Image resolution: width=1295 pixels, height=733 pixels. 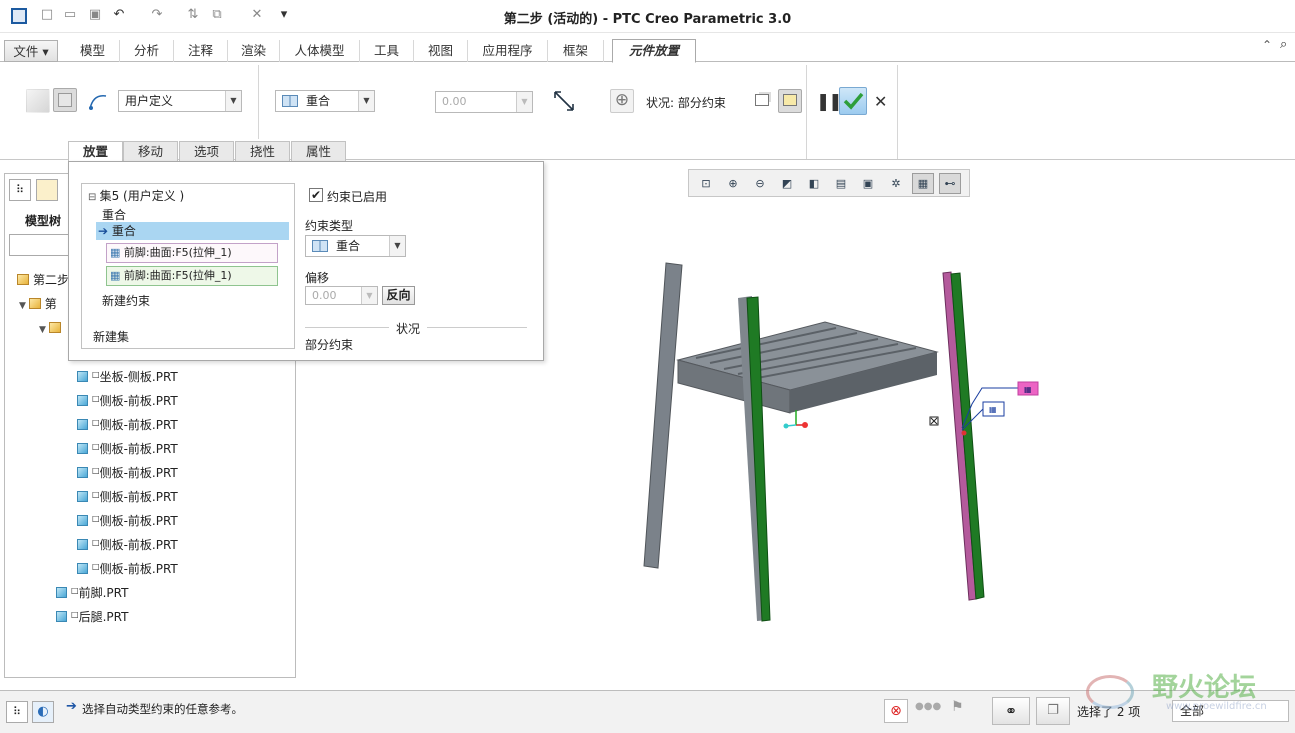 What do you see at coordinates (43, 712) in the screenshot?
I see `browser-icon: ◐` at bounding box center [43, 712].